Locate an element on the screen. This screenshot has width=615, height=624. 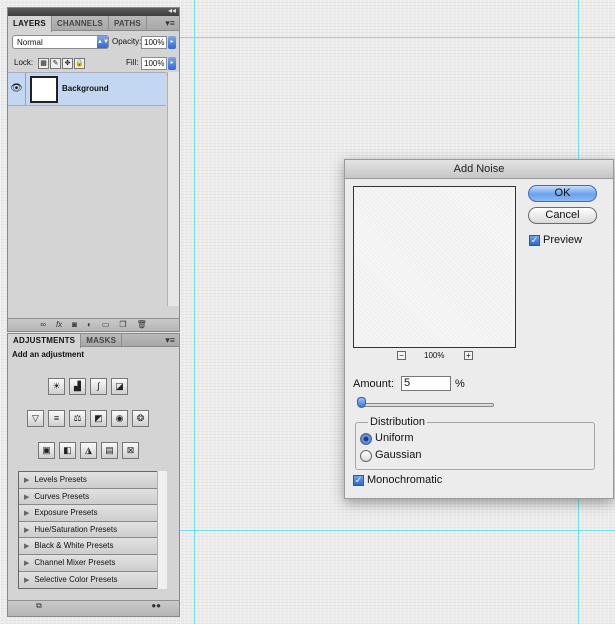
list-item: ▶ Curves Presets is located at coordinates (90, 497).